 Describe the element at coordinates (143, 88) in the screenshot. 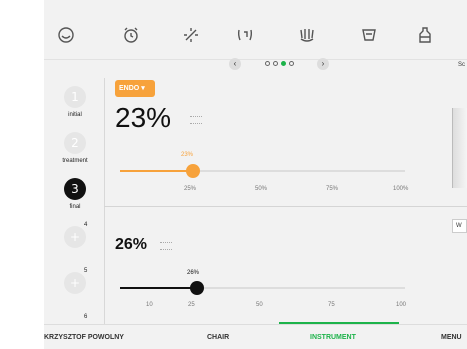

I see `chevron-down-icon: ▾` at that location.